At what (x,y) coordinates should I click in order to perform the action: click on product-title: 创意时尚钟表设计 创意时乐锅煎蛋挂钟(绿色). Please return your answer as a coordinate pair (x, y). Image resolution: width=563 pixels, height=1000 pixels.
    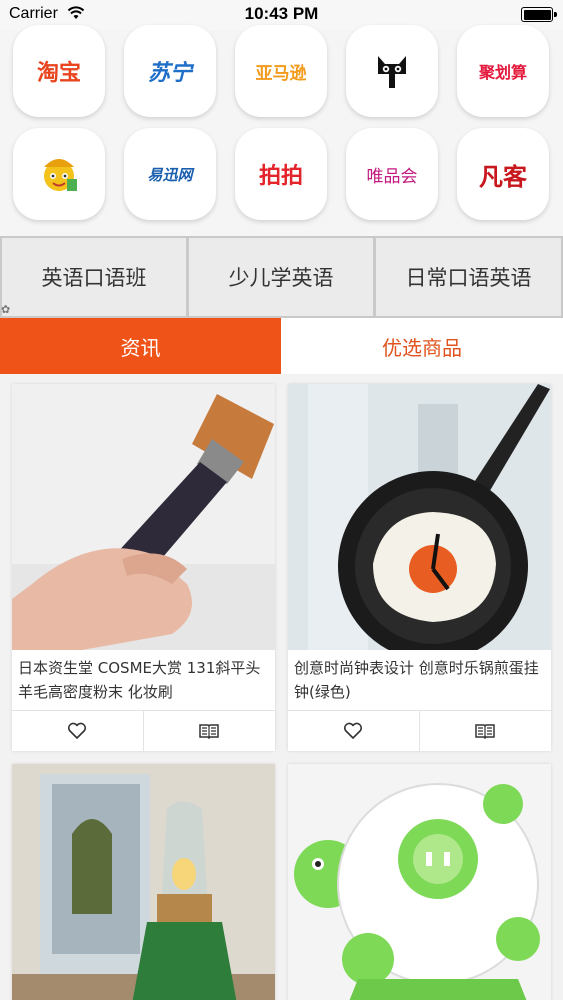
    Looking at the image, I should click on (416, 680).